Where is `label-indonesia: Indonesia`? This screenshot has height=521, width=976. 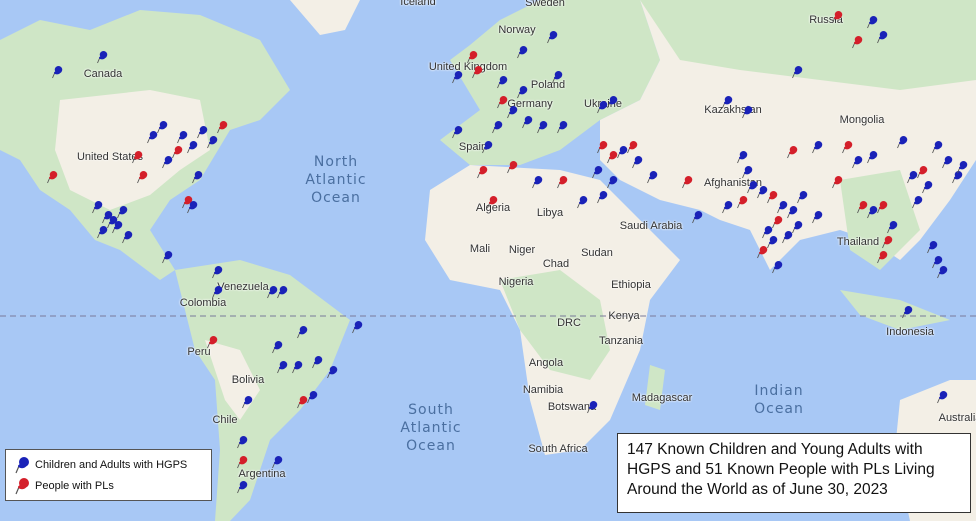 label-indonesia: Indonesia is located at coordinates (910, 332).